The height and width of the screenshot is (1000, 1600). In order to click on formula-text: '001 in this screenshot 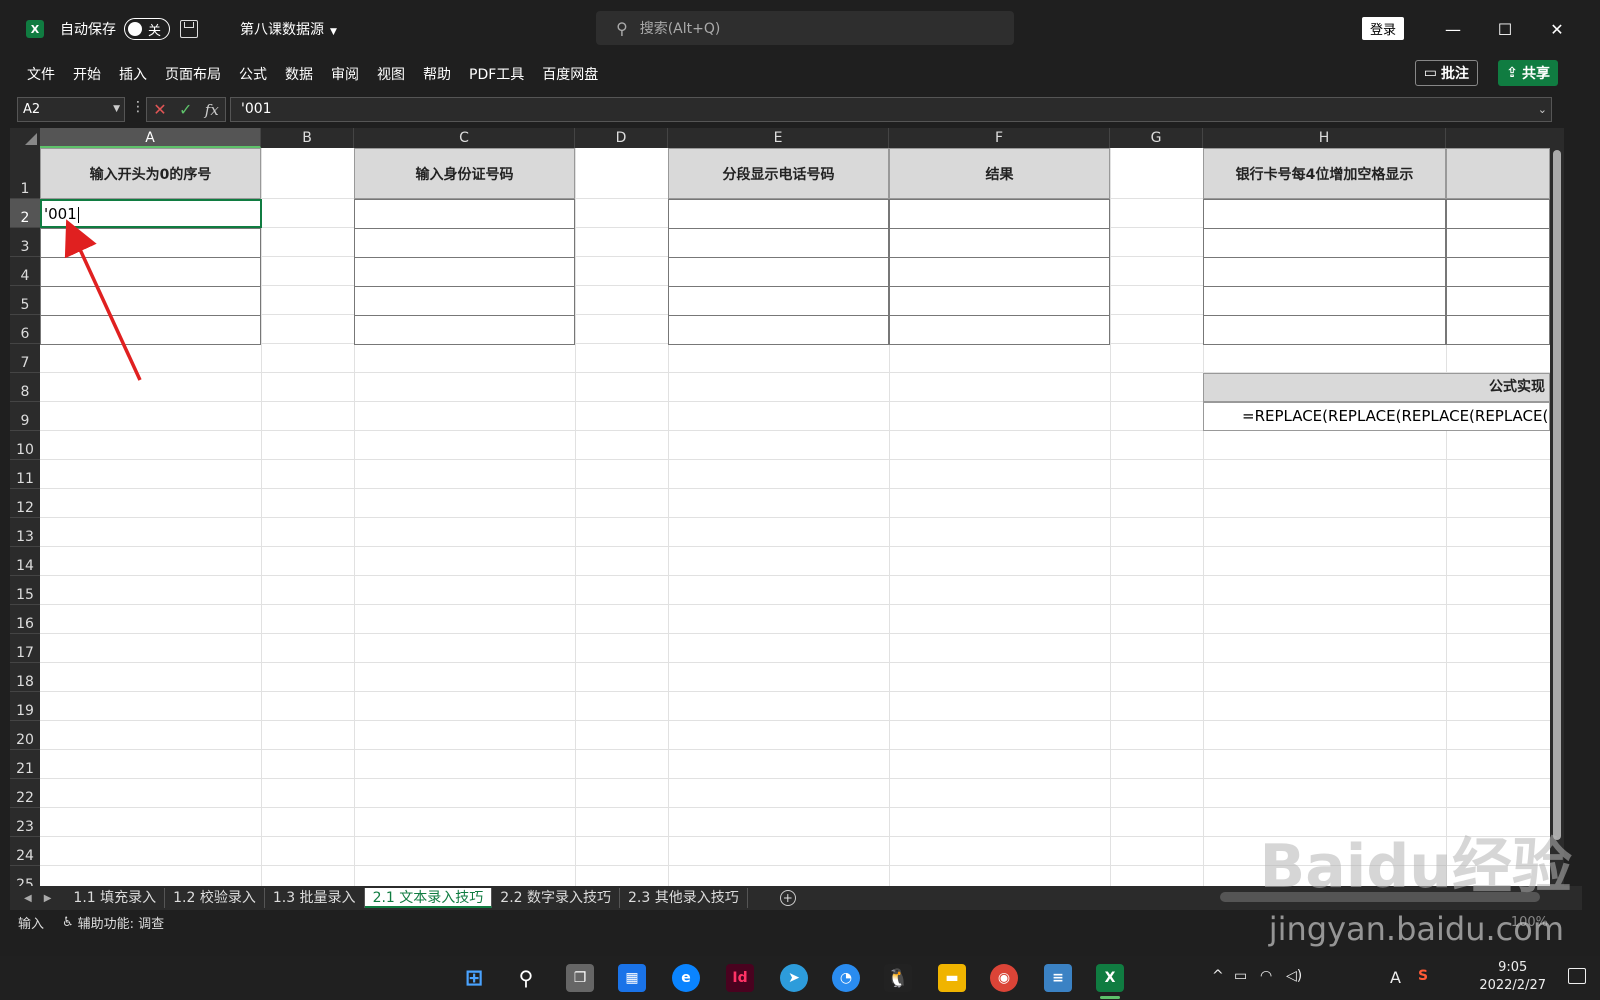, I will do `click(256, 109)`.